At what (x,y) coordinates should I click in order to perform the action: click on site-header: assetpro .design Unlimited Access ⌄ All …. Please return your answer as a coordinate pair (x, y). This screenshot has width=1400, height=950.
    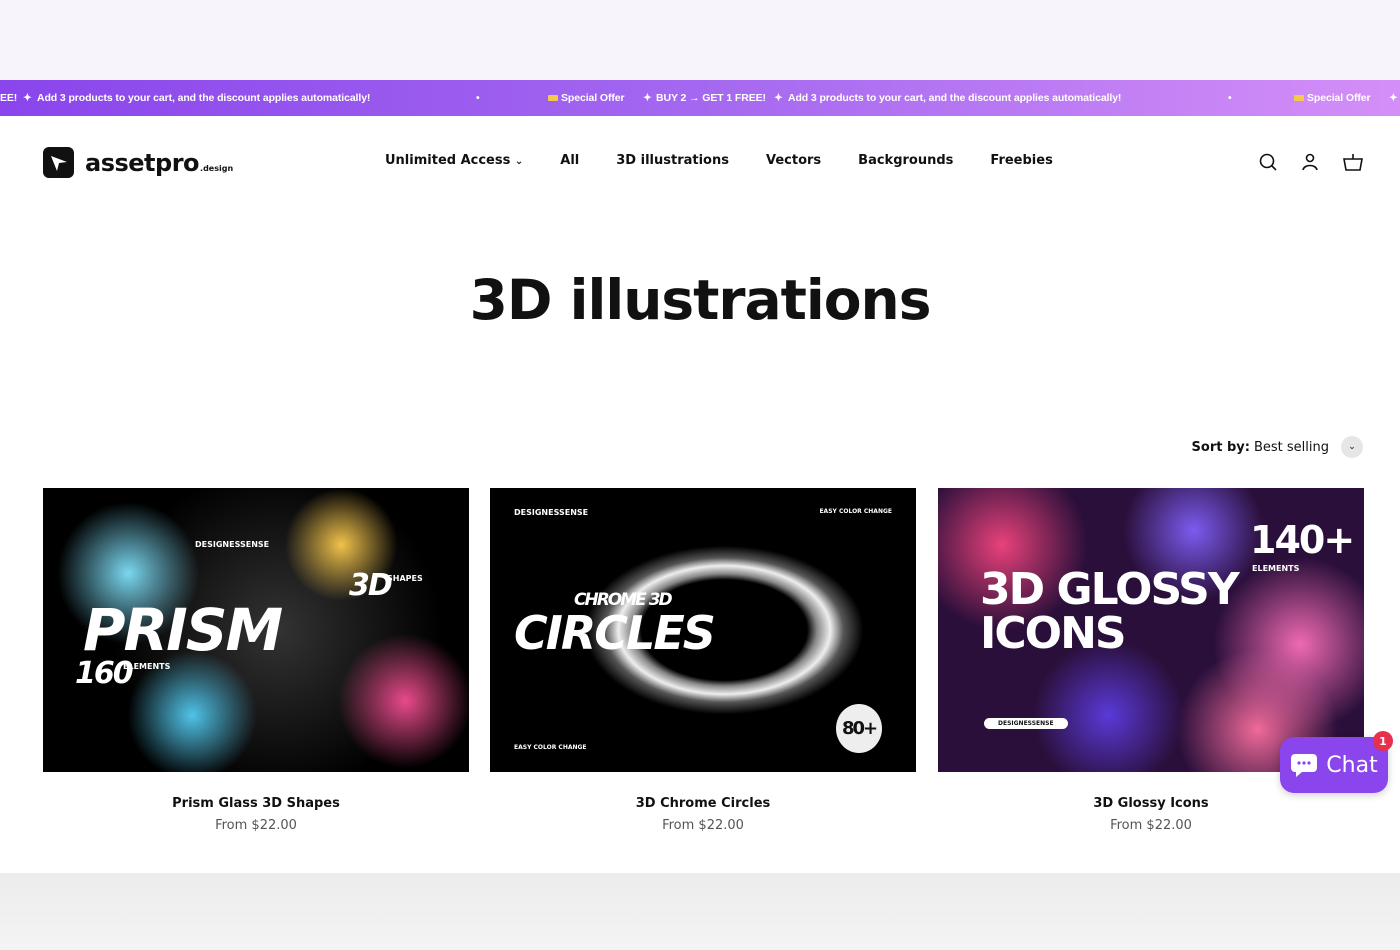
    Looking at the image, I should click on (700, 163).